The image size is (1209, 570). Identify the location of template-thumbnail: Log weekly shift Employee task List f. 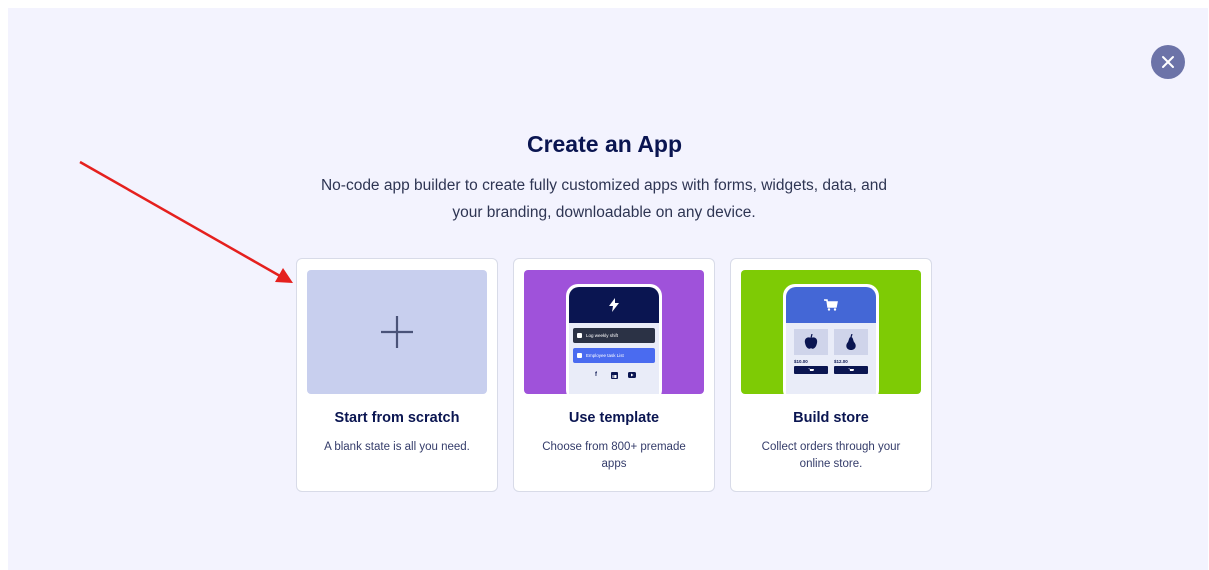
(614, 332).